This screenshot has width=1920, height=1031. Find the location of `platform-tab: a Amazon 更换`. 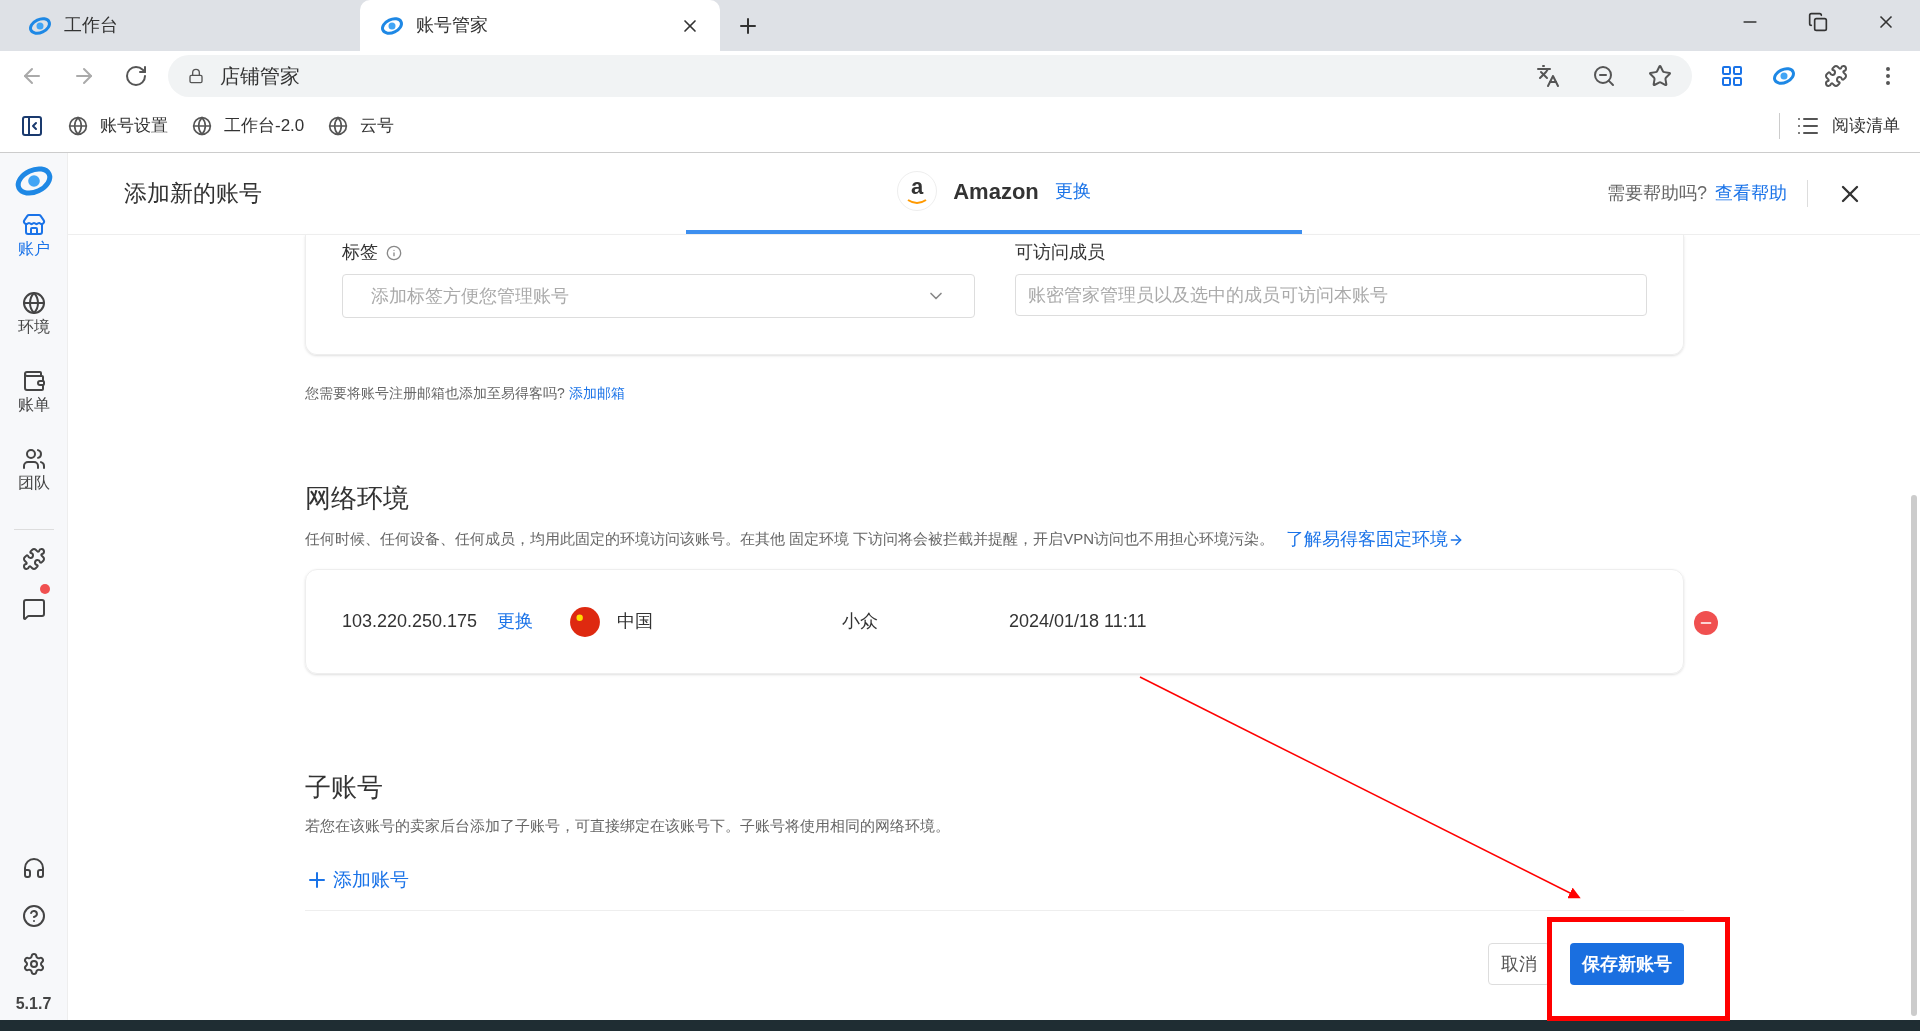

platform-tab: a Amazon 更换 is located at coordinates (994, 193).